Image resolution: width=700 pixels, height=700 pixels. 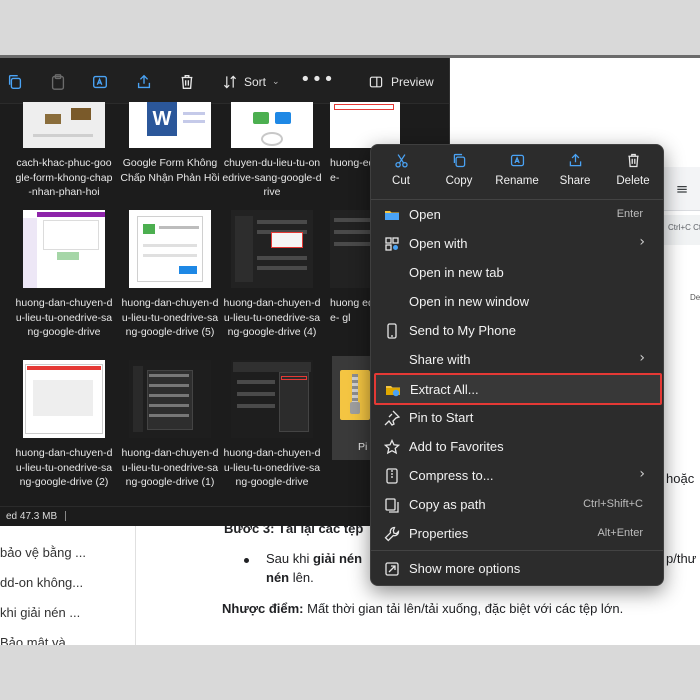 What do you see at coordinates (517, 505) in the screenshot?
I see `menu-item-copy-as-path: Copy as path Ctrl+Shift+C` at bounding box center [517, 505].